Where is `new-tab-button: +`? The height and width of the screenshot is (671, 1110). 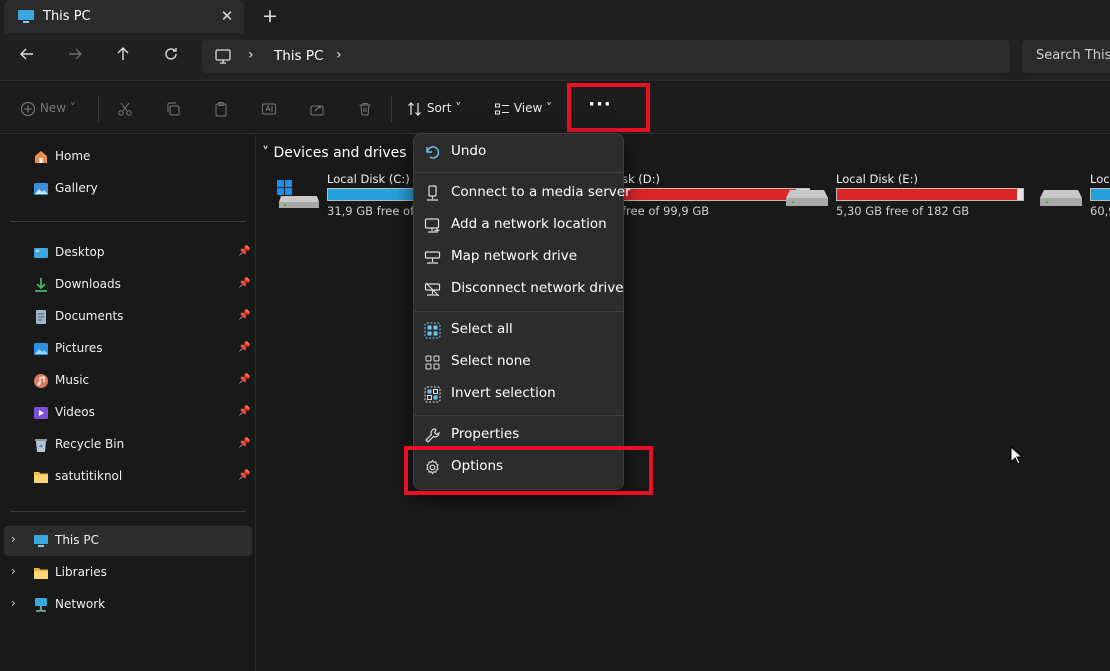
new-tab-button: + is located at coordinates (270, 16).